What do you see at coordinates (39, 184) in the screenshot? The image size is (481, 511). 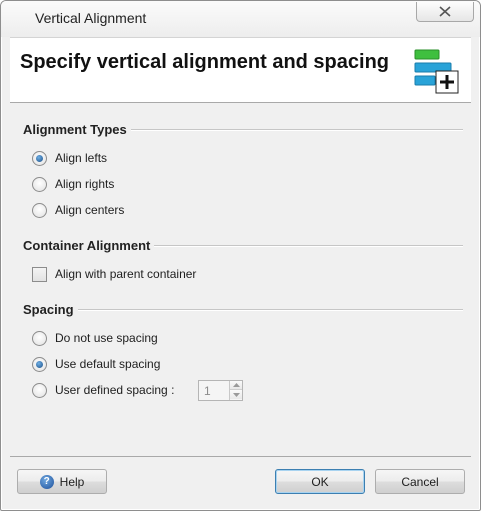 I see `align-rights-radio` at bounding box center [39, 184].